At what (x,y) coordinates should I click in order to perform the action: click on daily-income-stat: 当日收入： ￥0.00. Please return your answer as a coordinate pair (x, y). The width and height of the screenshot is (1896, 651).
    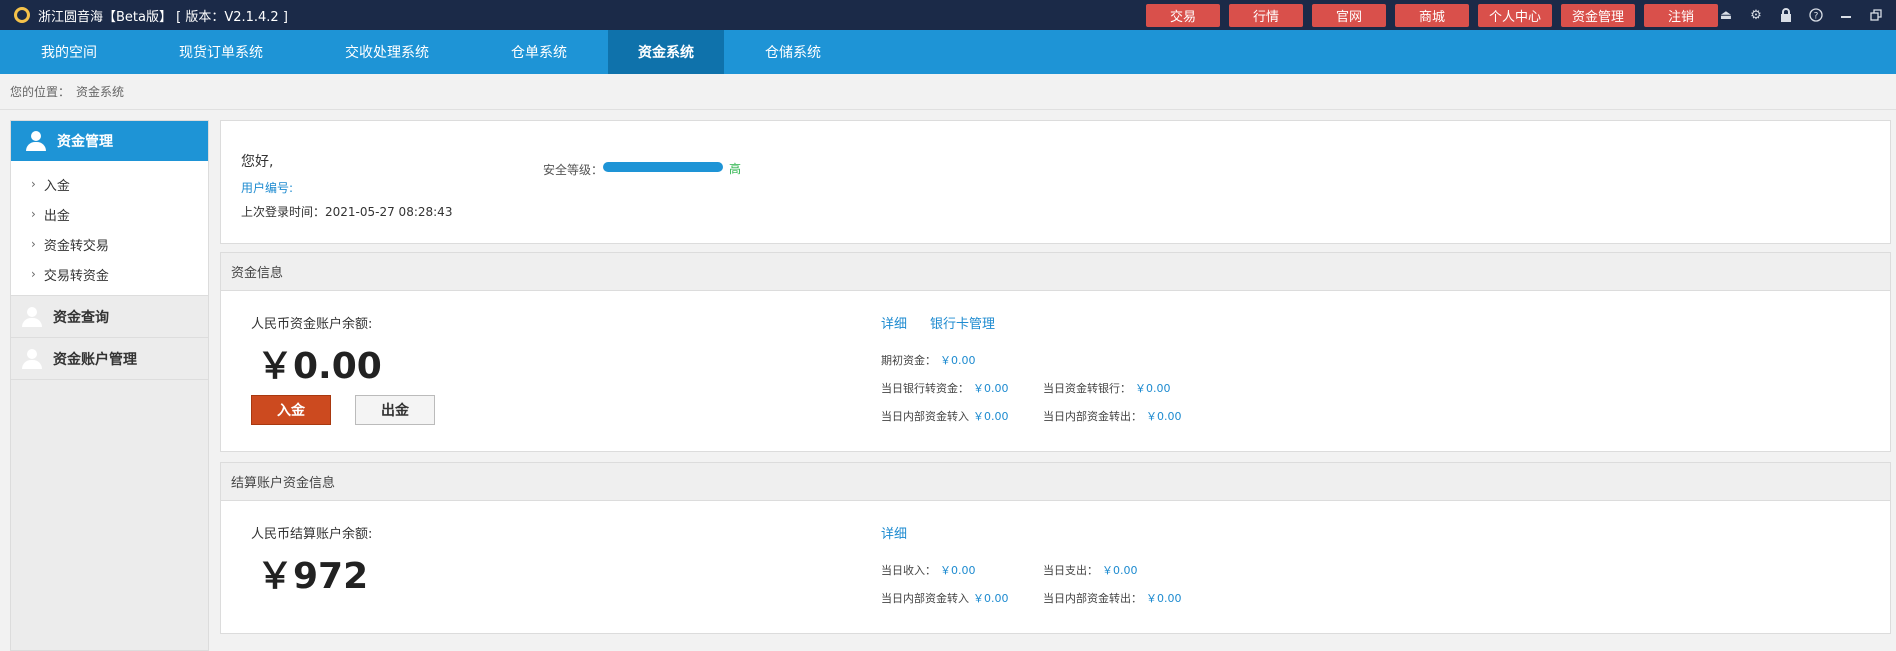
    Looking at the image, I should click on (928, 570).